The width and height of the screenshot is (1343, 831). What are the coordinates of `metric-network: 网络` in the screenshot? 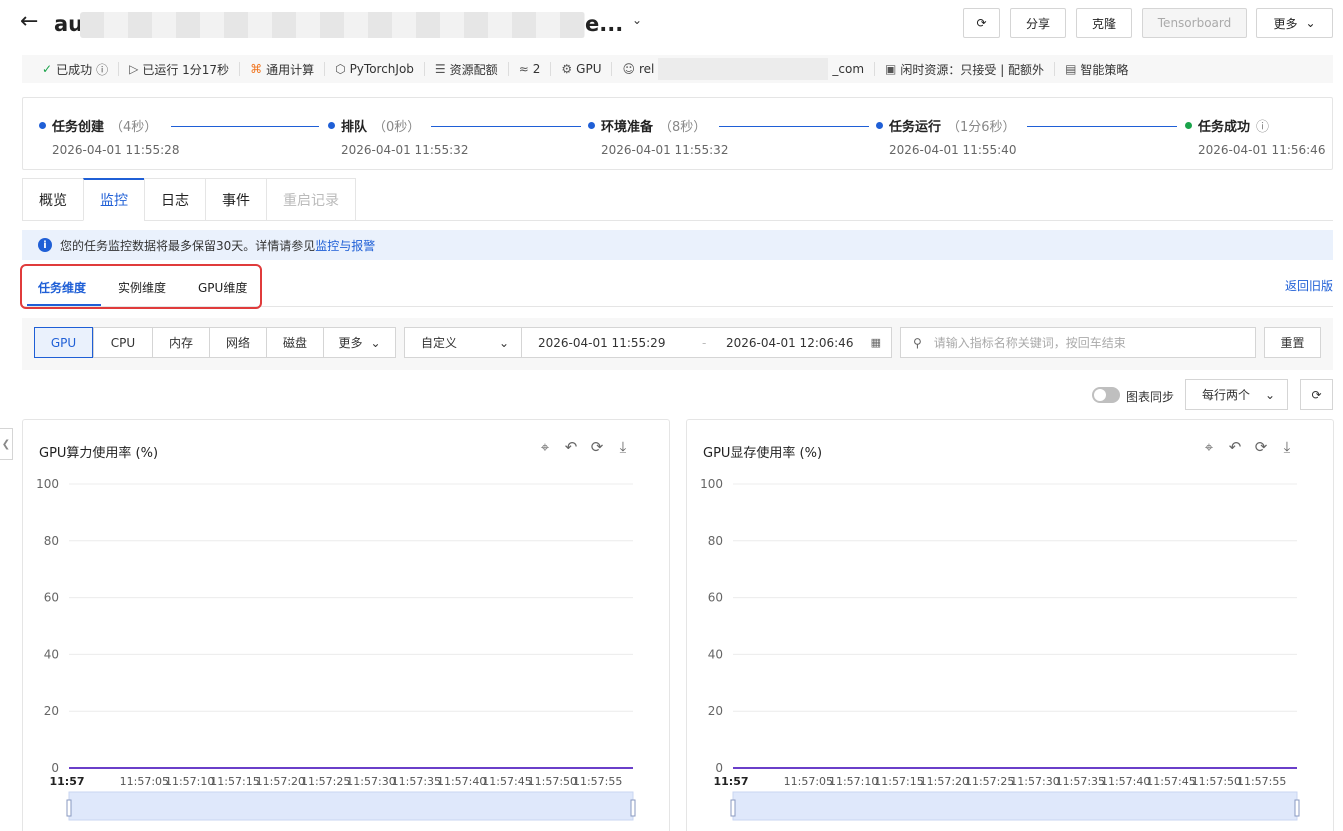 It's located at (237, 342).